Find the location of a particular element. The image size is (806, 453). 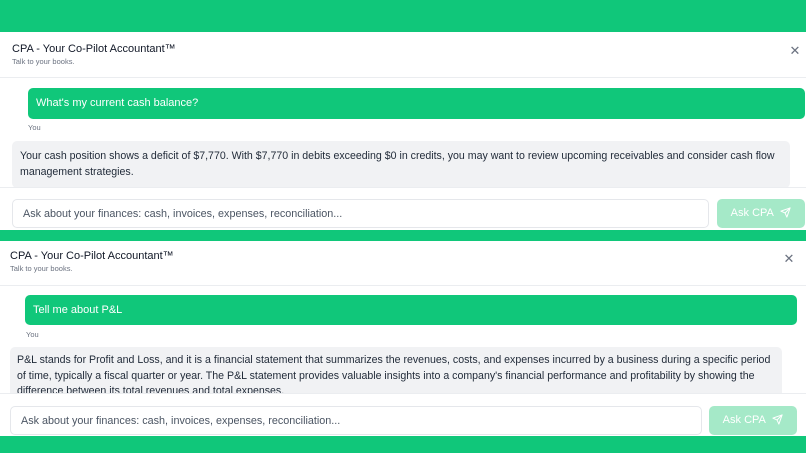

user-message: Tell me about P&L is located at coordinates (411, 310).